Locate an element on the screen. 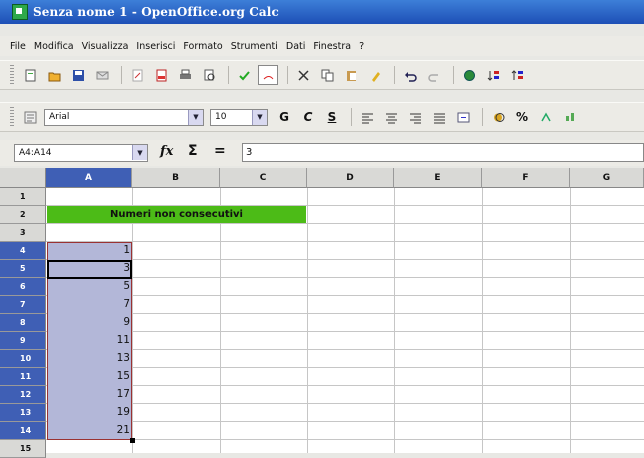  currency-format-icon is located at coordinates (498, 117).